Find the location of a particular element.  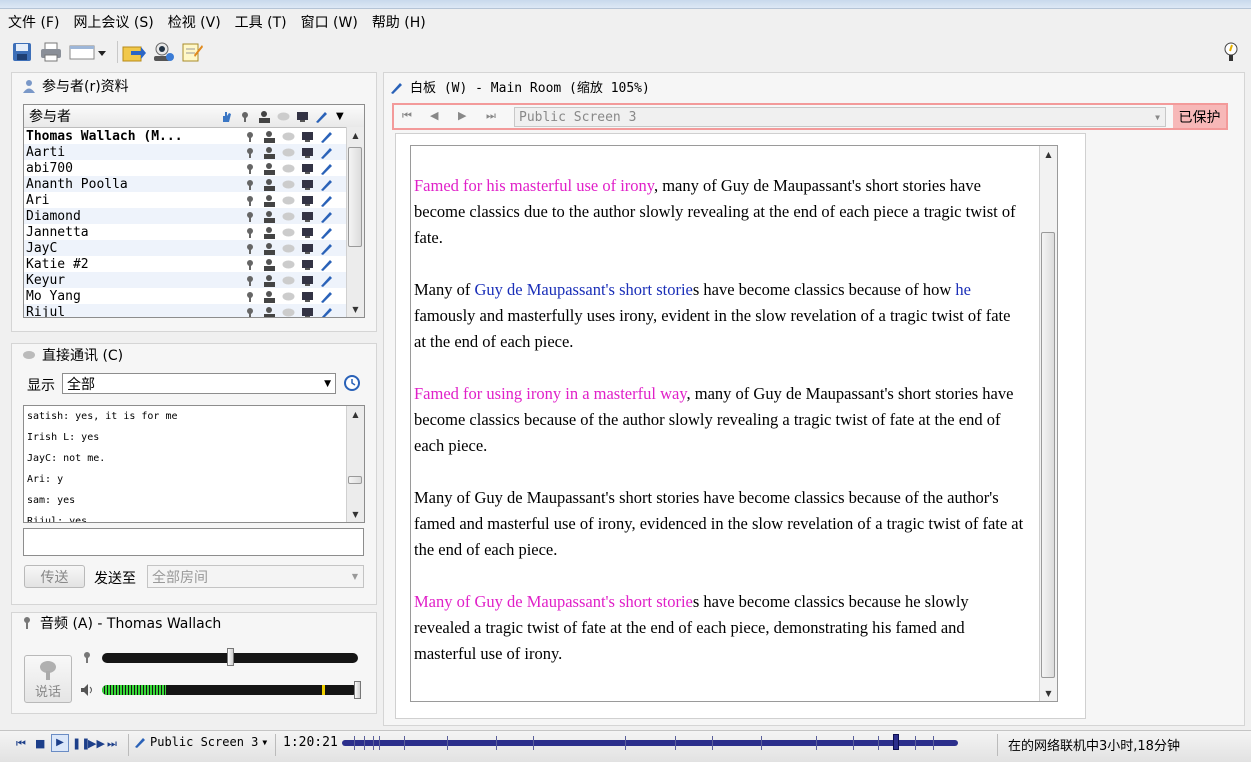

layout-icon is located at coordinates (88, 52).